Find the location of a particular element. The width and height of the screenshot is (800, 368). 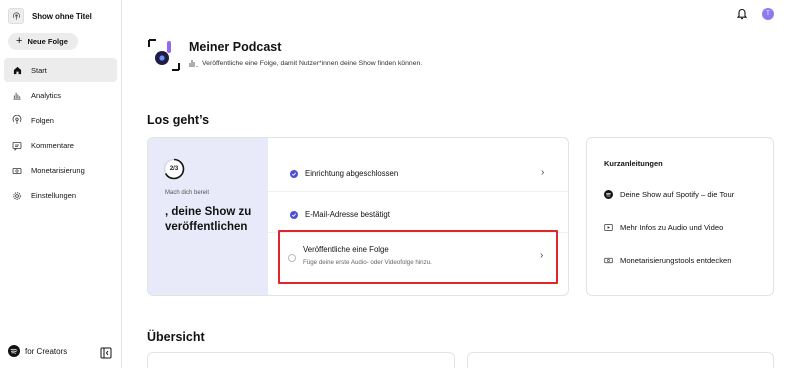

show-title: Show ohne Titel is located at coordinates (62, 16).